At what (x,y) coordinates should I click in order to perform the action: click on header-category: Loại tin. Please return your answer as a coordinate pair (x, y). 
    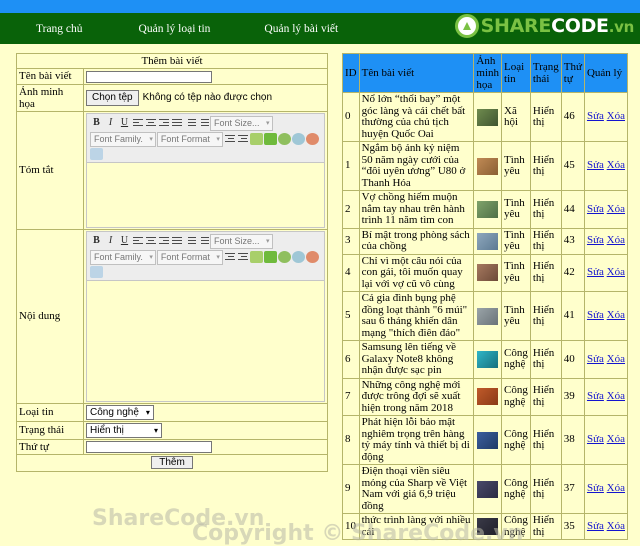
    Looking at the image, I should click on (516, 73).